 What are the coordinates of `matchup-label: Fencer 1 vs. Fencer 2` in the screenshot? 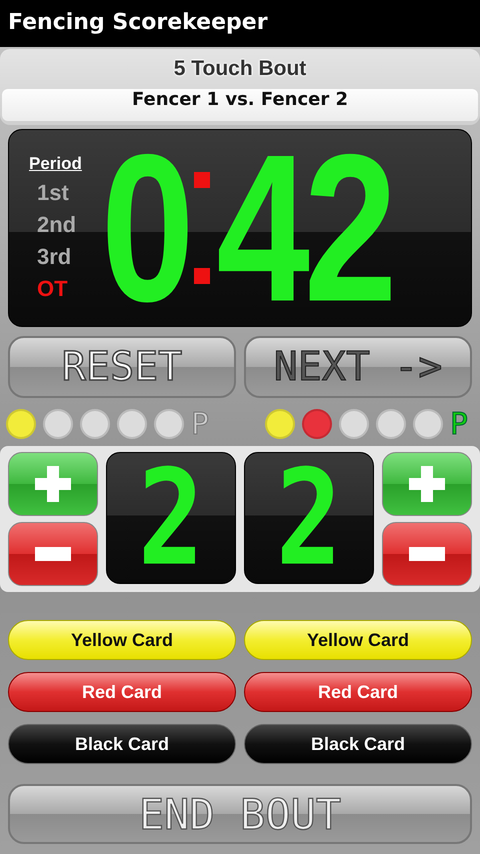 It's located at (240, 105).